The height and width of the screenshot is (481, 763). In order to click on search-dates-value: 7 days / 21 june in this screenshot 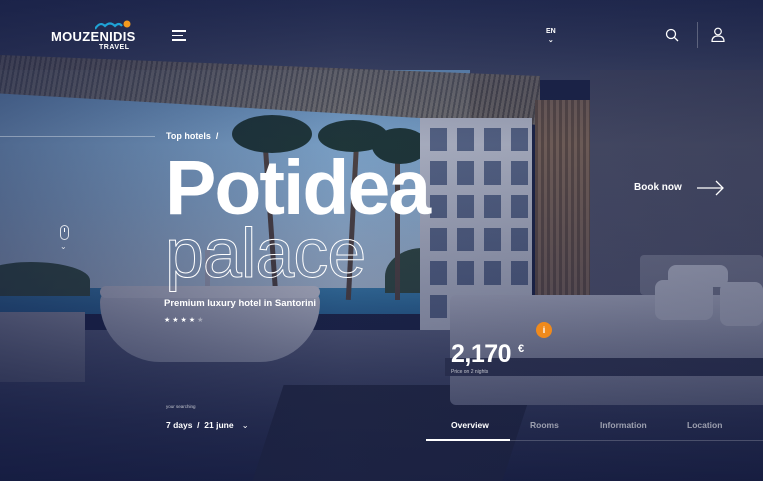, I will do `click(200, 425)`.